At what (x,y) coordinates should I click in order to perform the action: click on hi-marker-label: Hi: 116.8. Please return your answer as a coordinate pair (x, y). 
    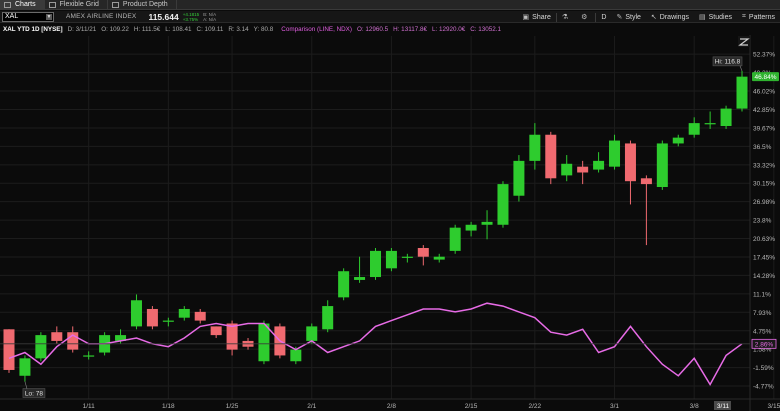
    Looking at the image, I should click on (728, 62).